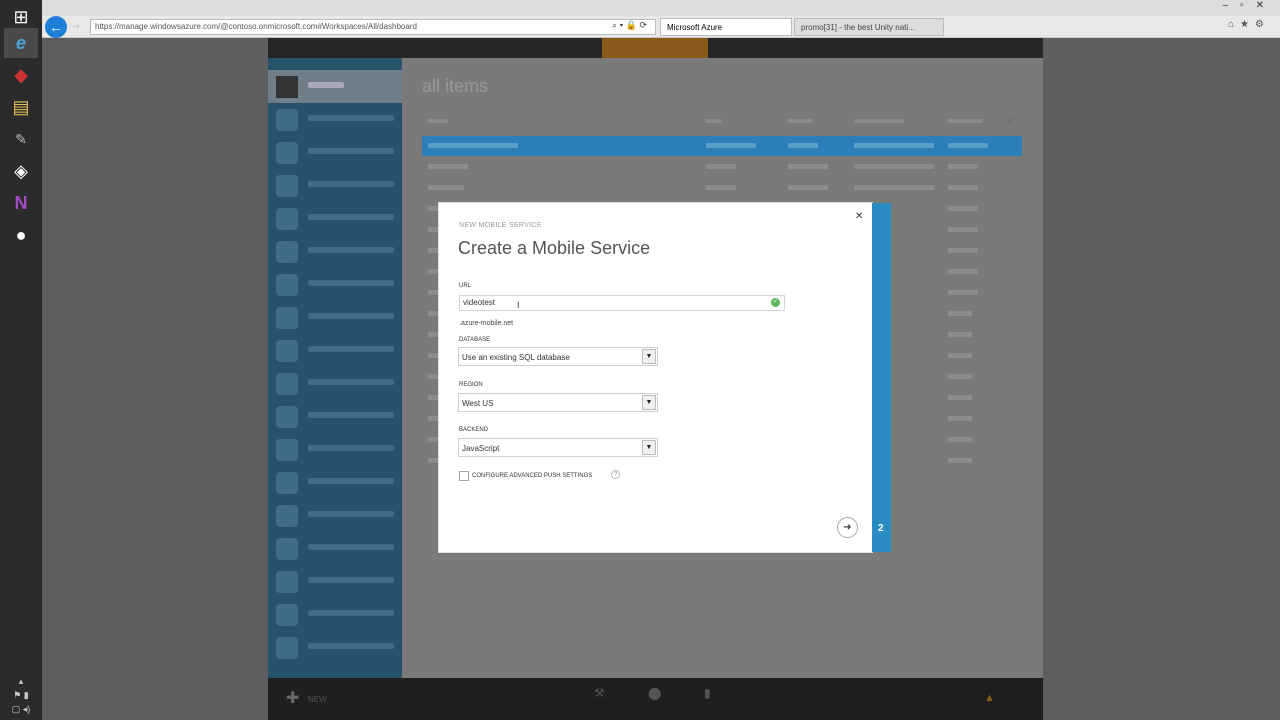 The height and width of the screenshot is (720, 1280). I want to click on push-settings-label: CONFIGURE ADVANCED PUSH SETTINGS, so click(532, 476).